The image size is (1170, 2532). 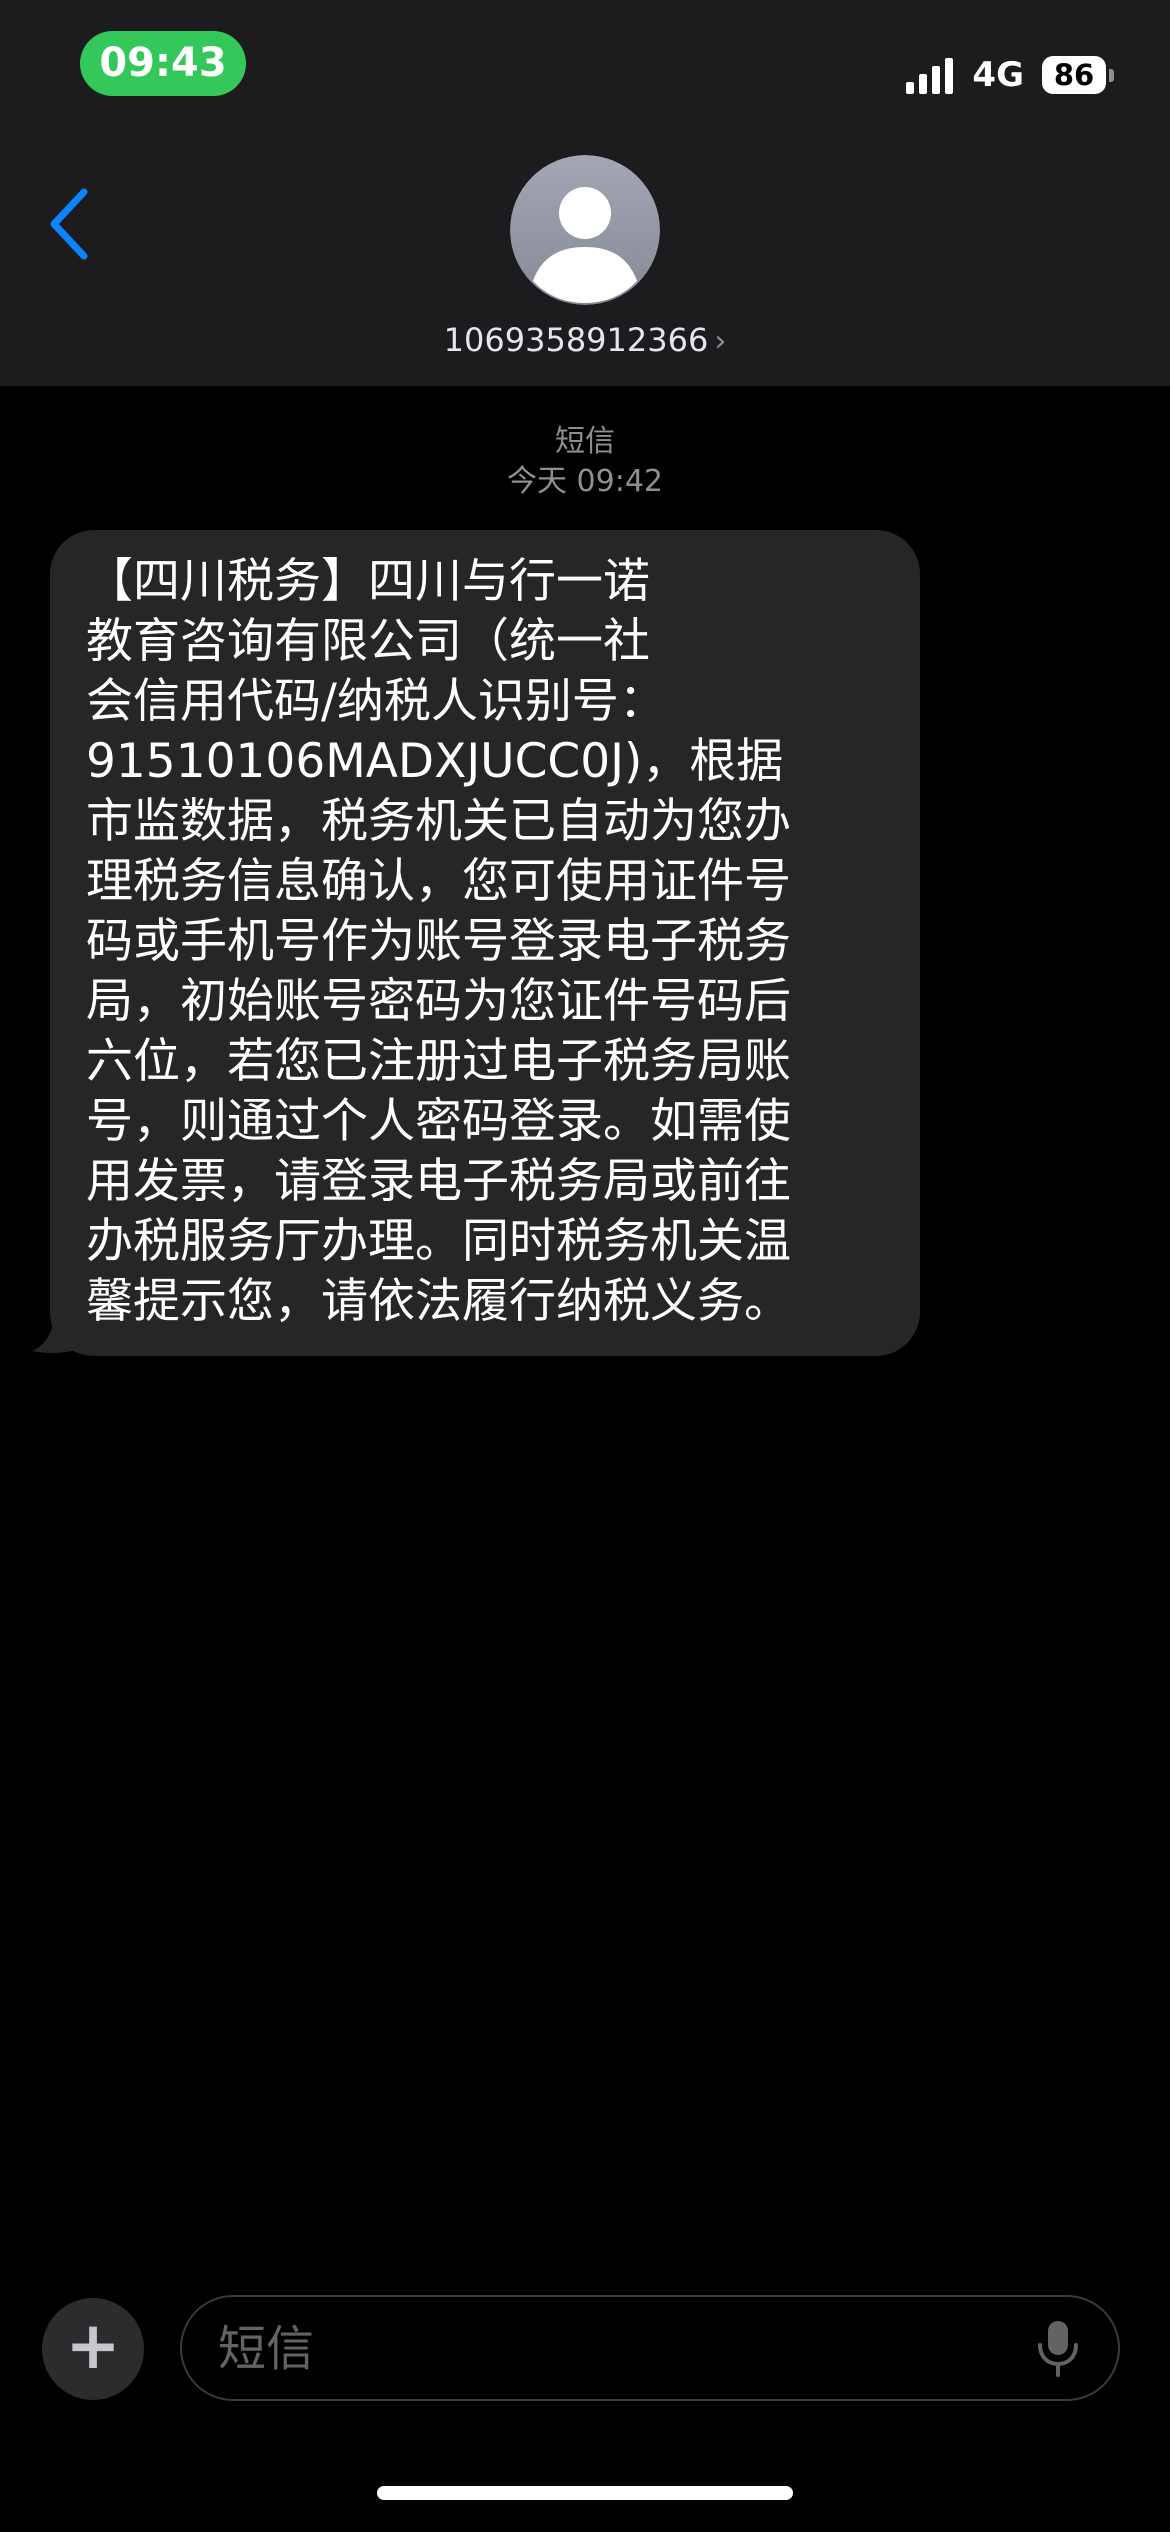 What do you see at coordinates (576, 340) in the screenshot?
I see `contact-number: 1069358912366` at bounding box center [576, 340].